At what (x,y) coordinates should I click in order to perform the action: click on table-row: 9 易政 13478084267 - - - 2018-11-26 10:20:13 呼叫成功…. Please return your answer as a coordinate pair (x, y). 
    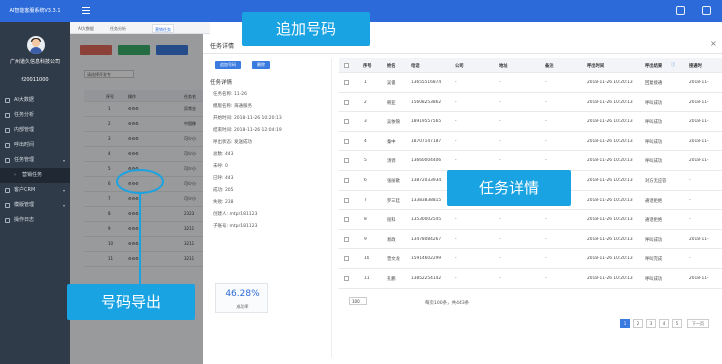
    Looking at the image, I should click on (530, 240).